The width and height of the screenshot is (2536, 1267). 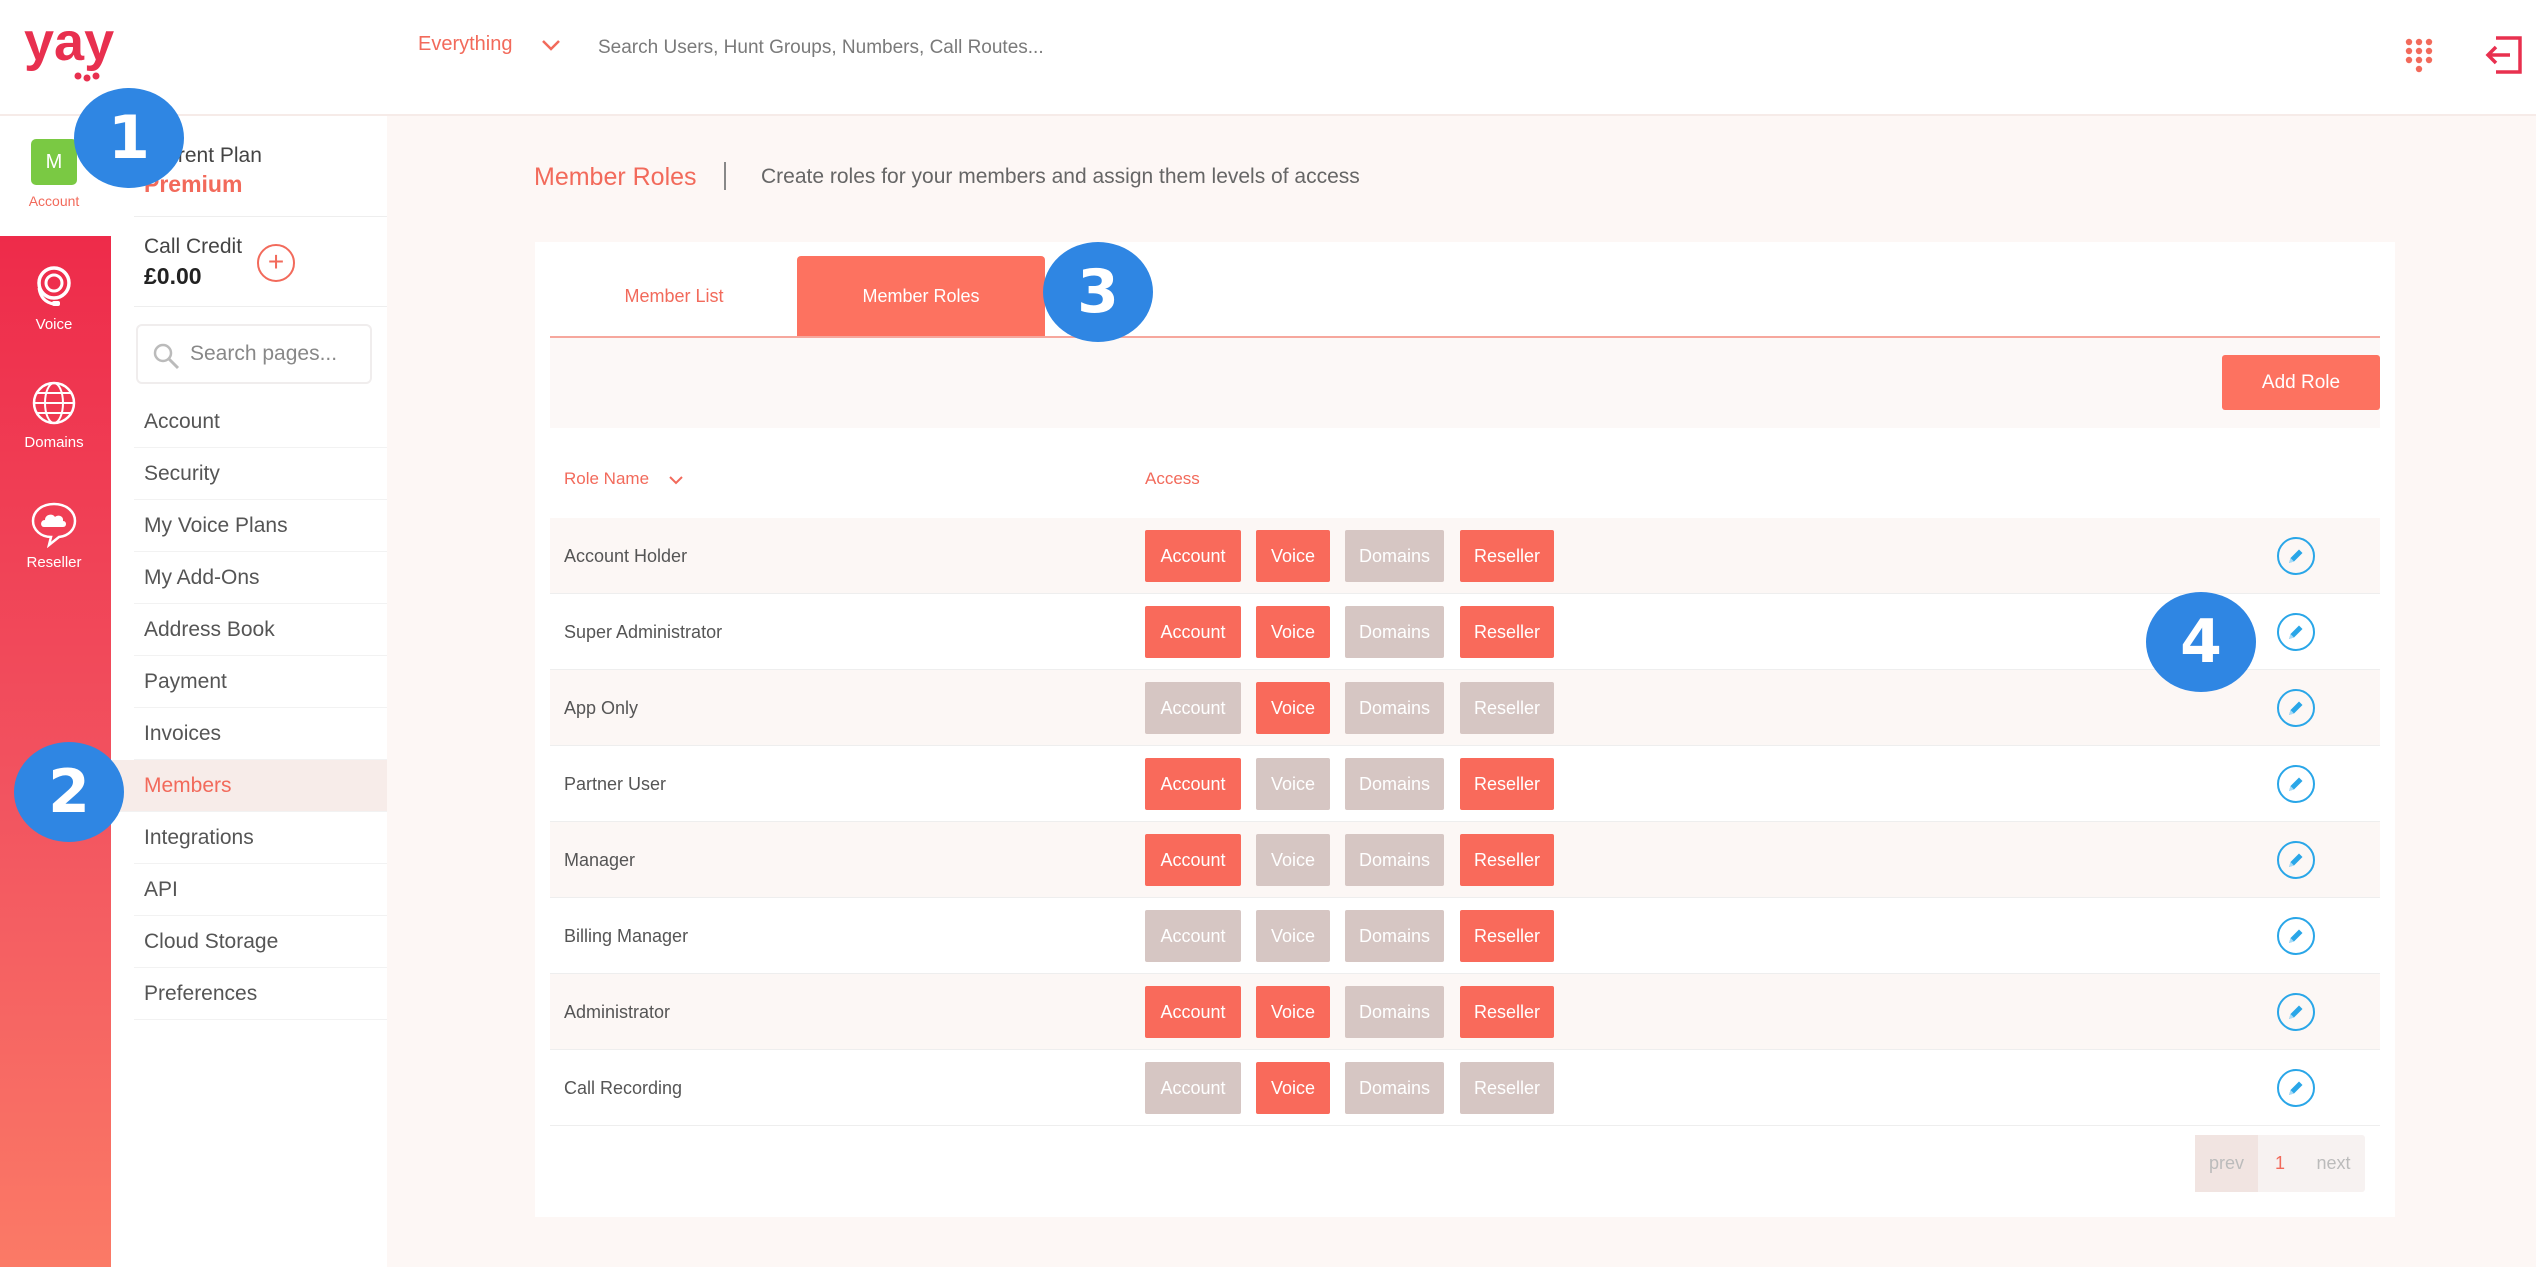 I want to click on nav-item-payment: Payment, so click(x=260, y=682).